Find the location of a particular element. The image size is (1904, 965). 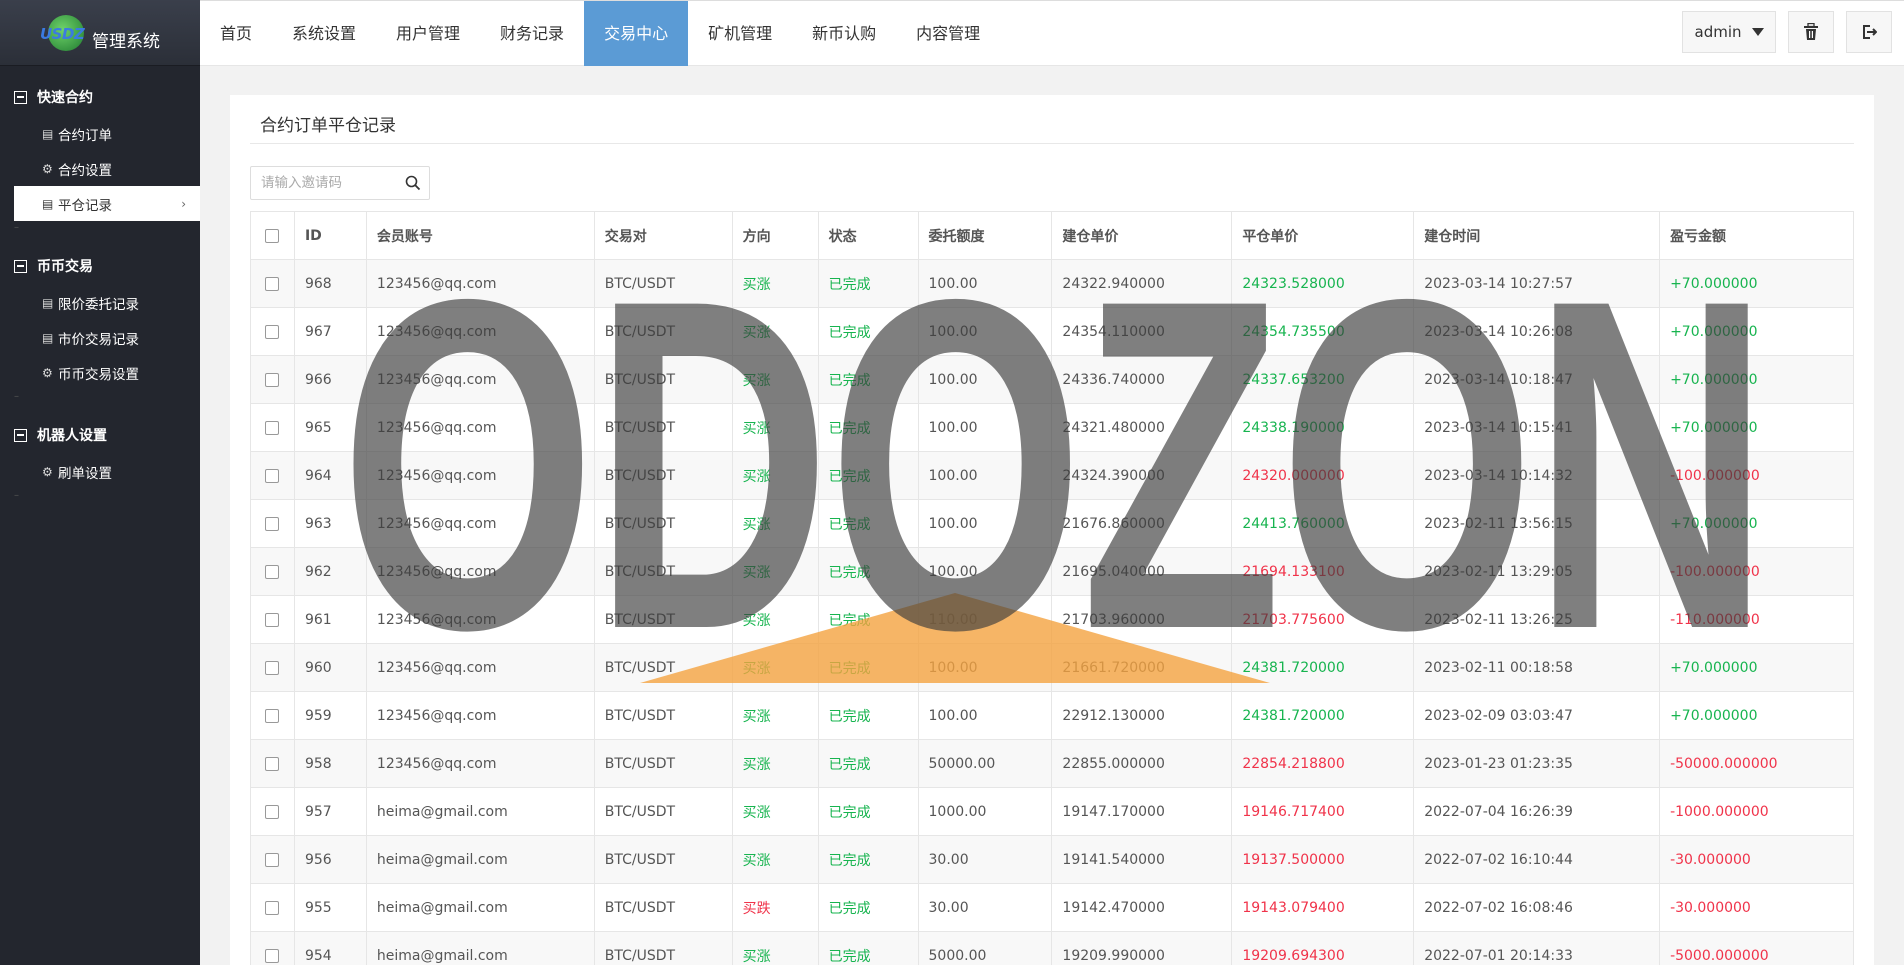

row-open-price: 24324.390000 is located at coordinates (1142, 475).